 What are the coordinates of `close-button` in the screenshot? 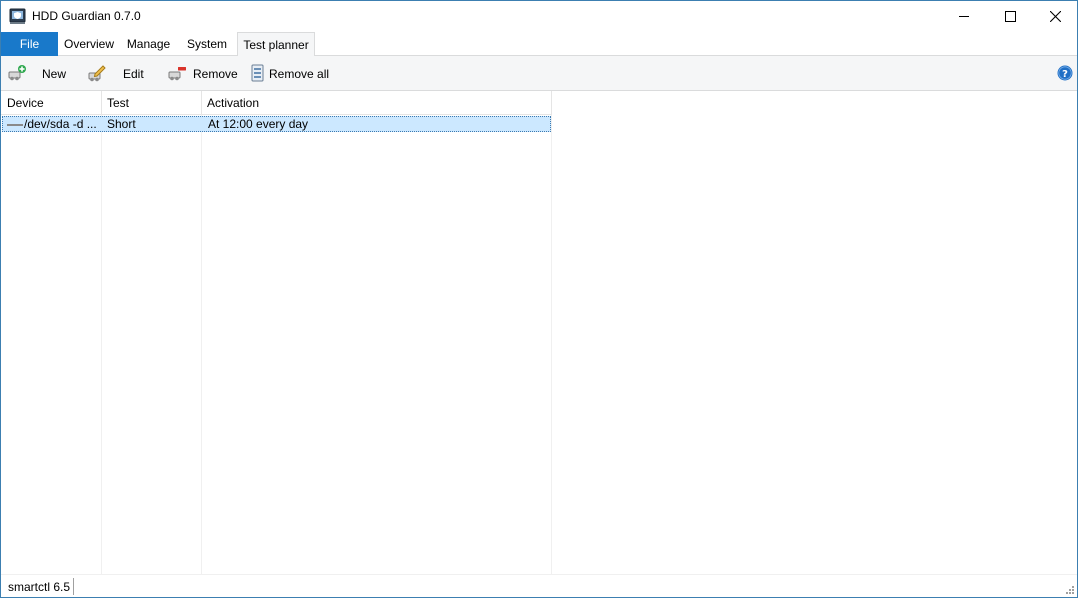 It's located at (1054, 16).